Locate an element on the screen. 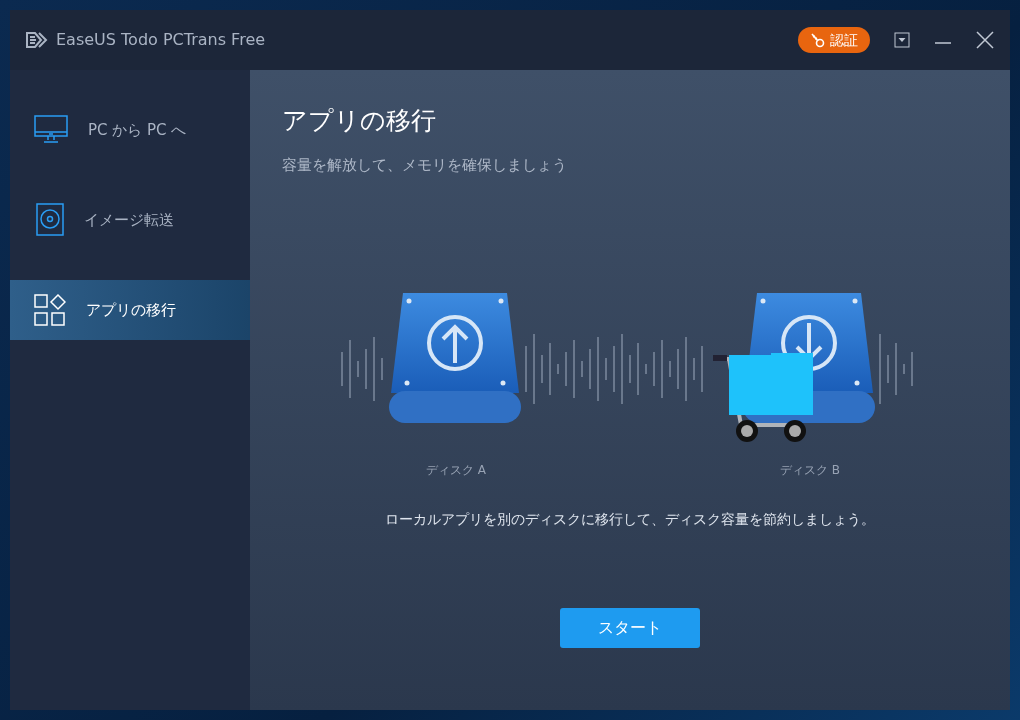  window-title: EaseUS Todo PCTrans Free is located at coordinates (161, 40).